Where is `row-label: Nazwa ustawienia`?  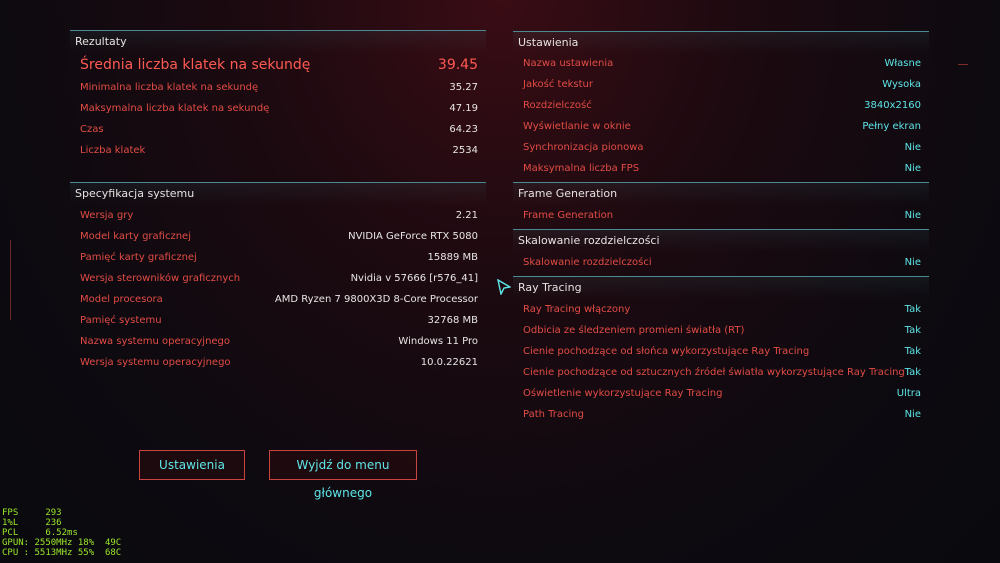 row-label: Nazwa ustawienia is located at coordinates (568, 63).